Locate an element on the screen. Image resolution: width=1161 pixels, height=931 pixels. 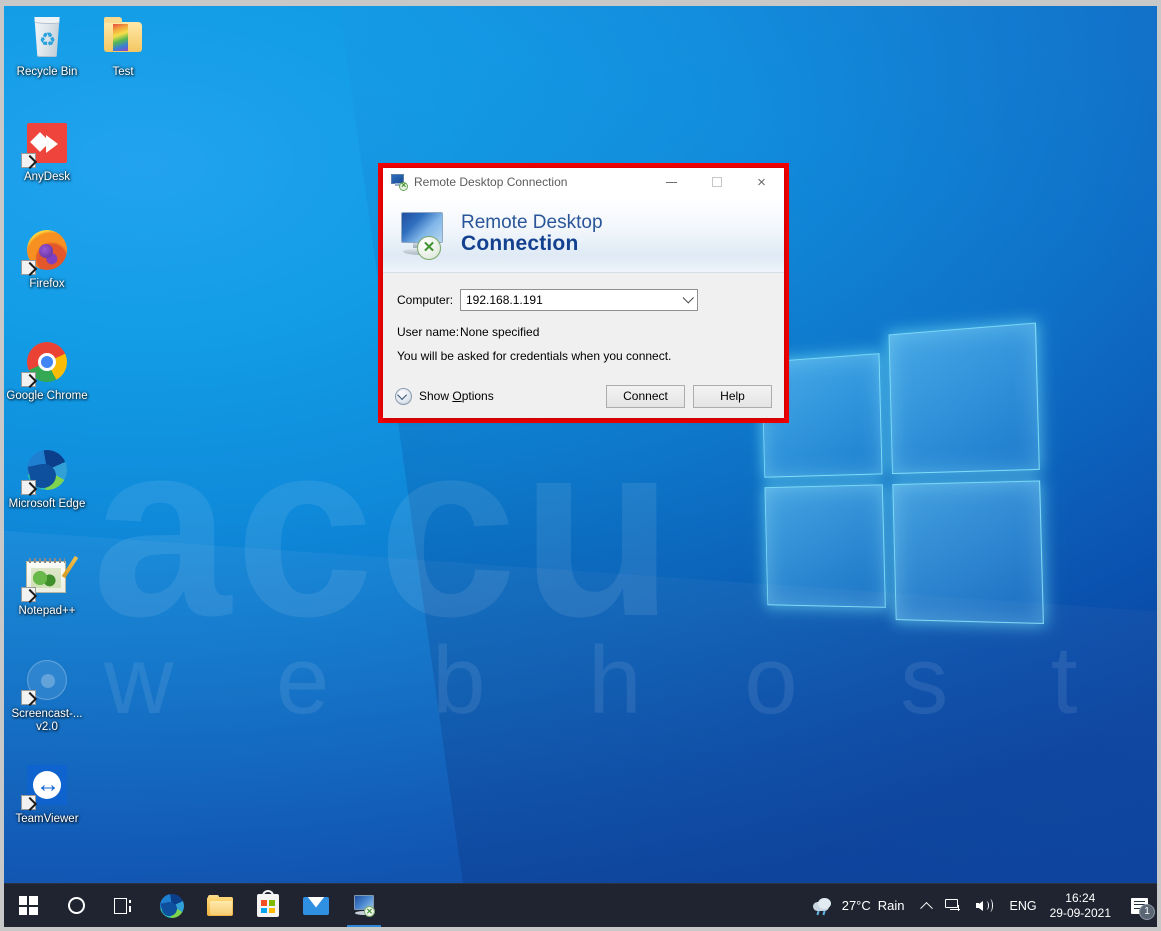
remote-desktop-monitor-icon: ✕ is located at coordinates (423, 235).